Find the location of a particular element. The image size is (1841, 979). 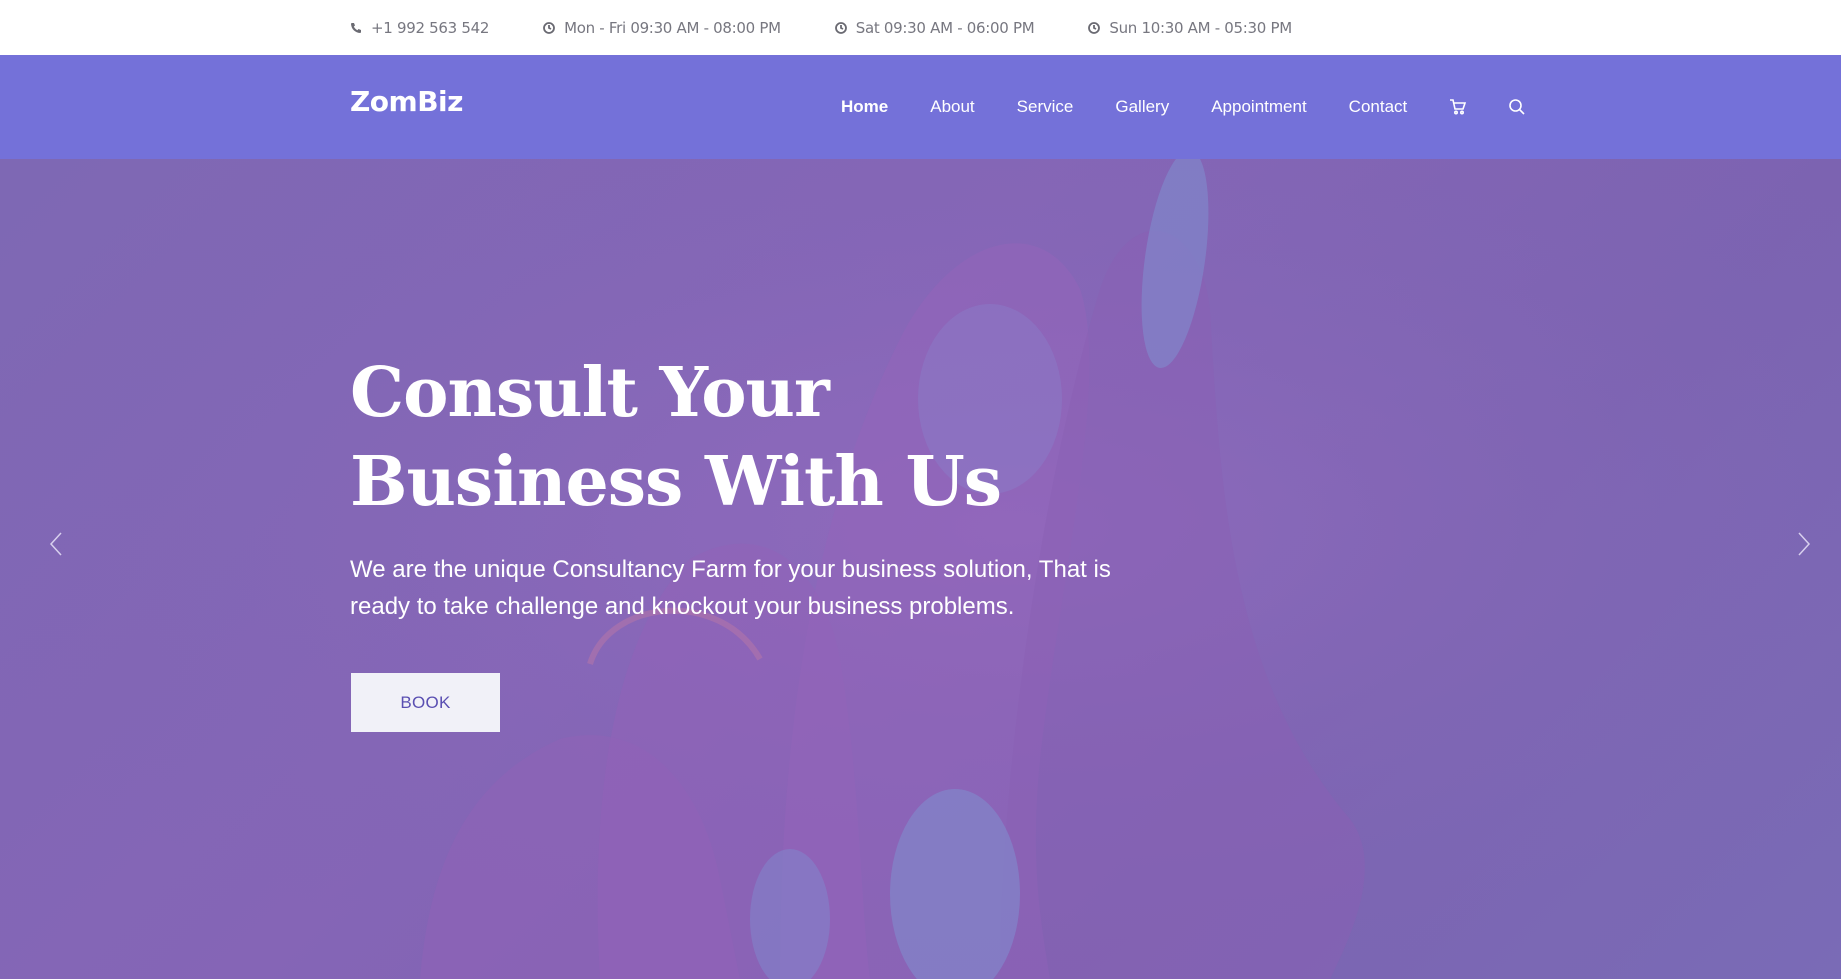

phone-number: +1 992 563 542 is located at coordinates (430, 27).